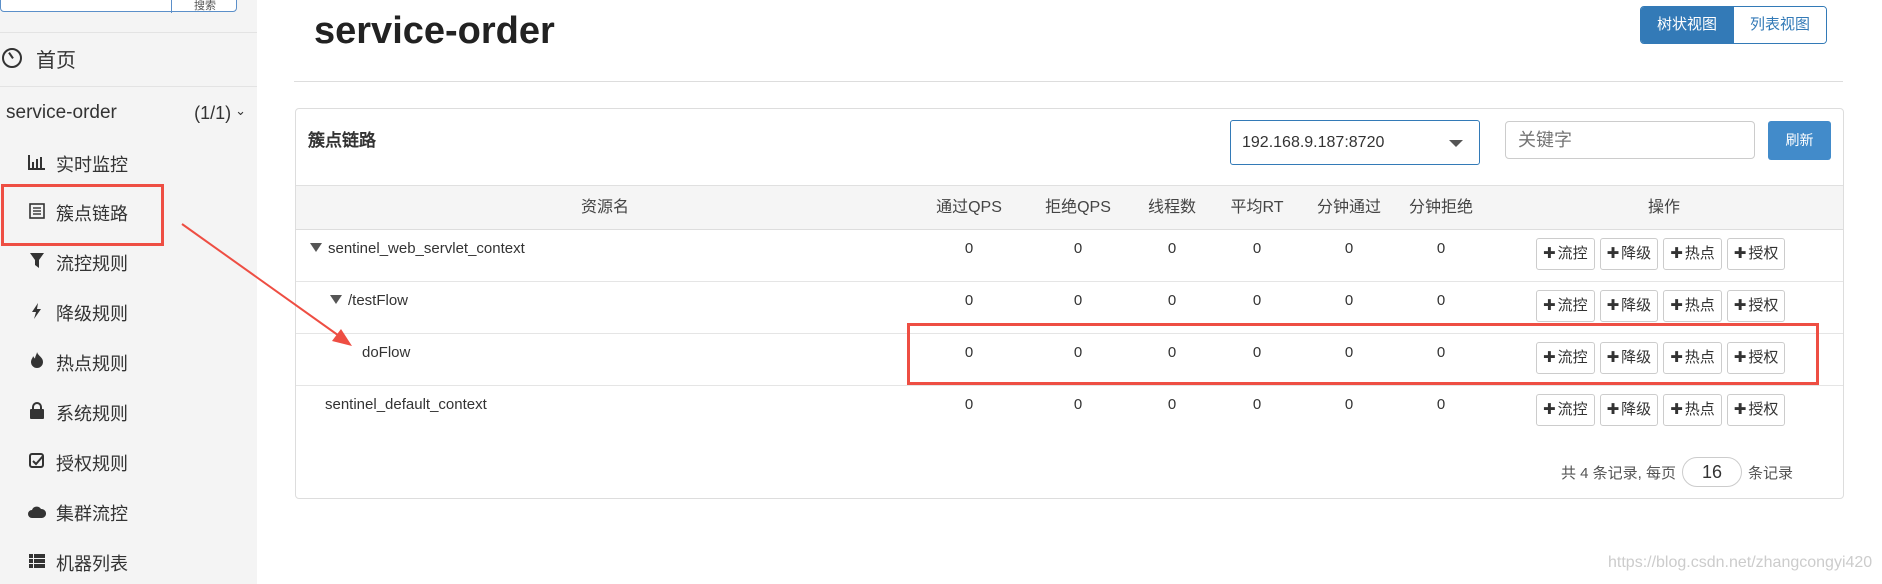 The image size is (1882, 584). What do you see at coordinates (266, 284) in the screenshot?
I see `annotation-arrow` at bounding box center [266, 284].